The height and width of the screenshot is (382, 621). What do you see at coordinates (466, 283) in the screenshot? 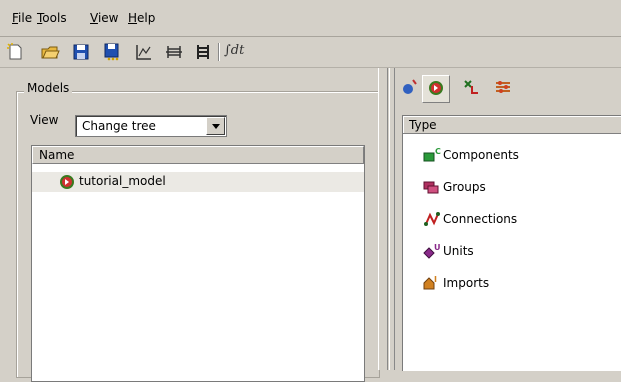
I see `imports-label: Imports` at bounding box center [466, 283].